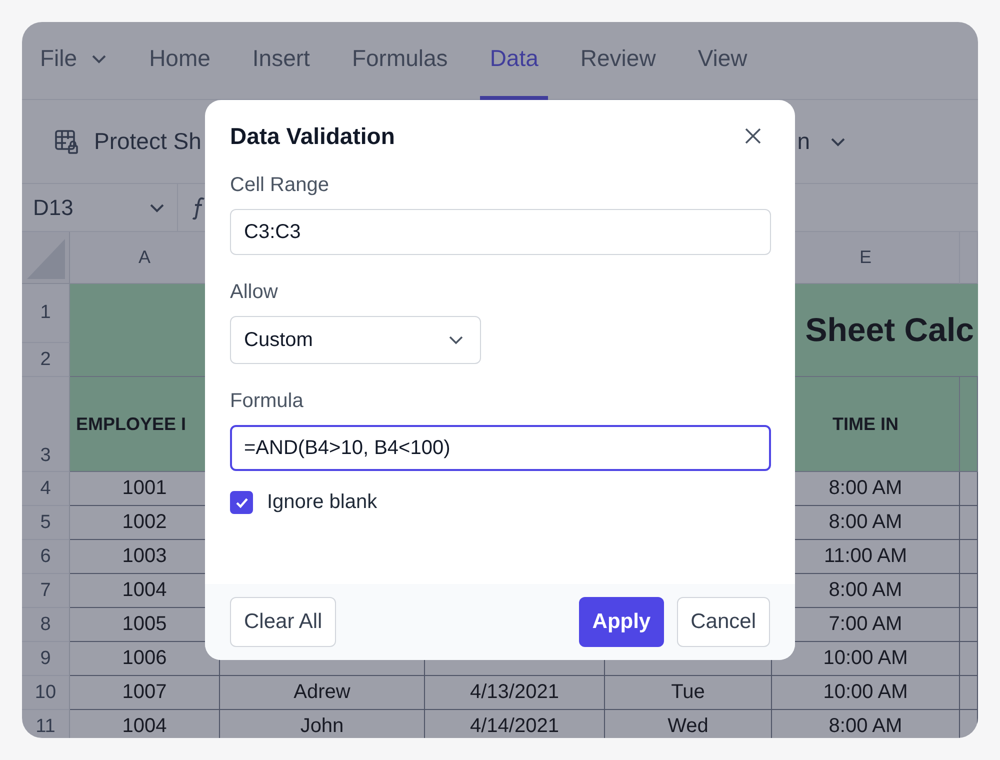 This screenshot has height=760, width=1000. What do you see at coordinates (46, 659) in the screenshot?
I see `row-header: 9` at bounding box center [46, 659].